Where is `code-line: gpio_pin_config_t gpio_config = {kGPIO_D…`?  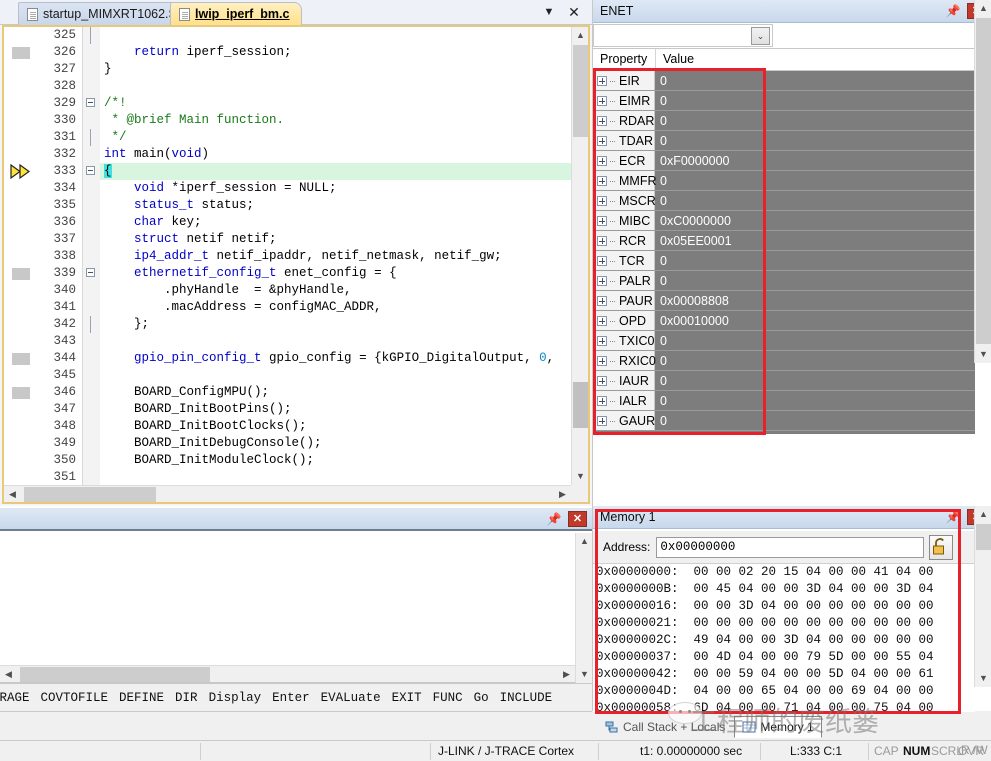
code-line: gpio_pin_config_t gpio_config = {kGPIO_D… is located at coordinates (335, 358).